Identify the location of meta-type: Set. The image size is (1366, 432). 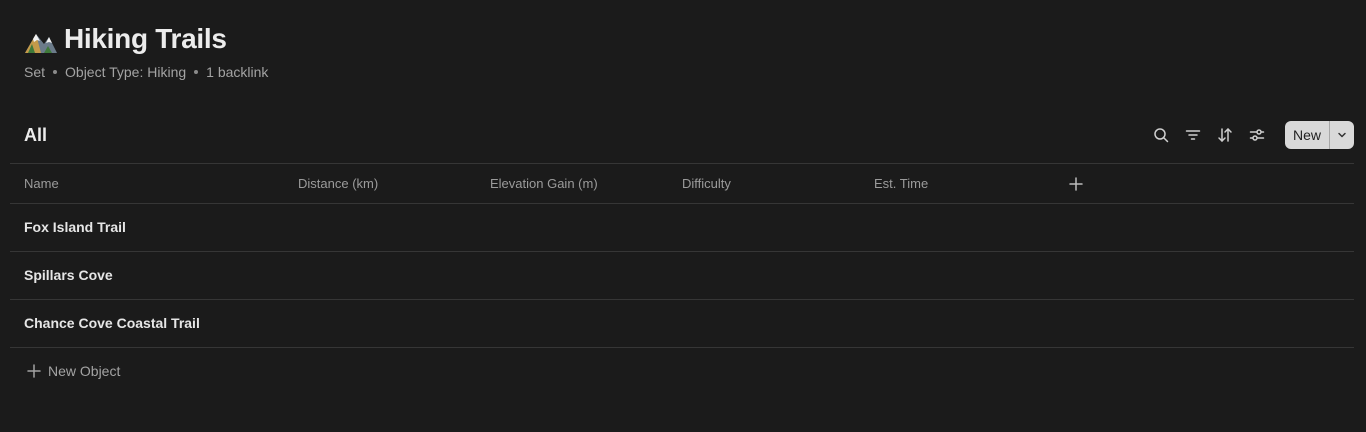
(35, 72).